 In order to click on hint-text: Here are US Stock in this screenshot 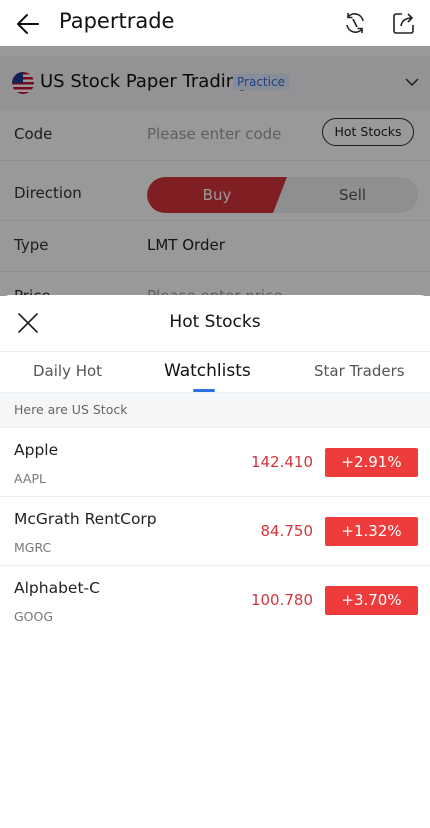, I will do `click(71, 409)`.